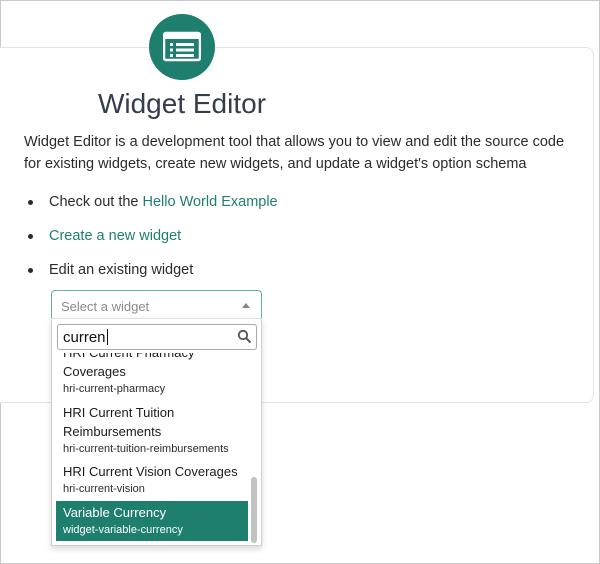 This screenshot has width=600, height=564. I want to click on dropdown-scrollbar, so click(254, 449).